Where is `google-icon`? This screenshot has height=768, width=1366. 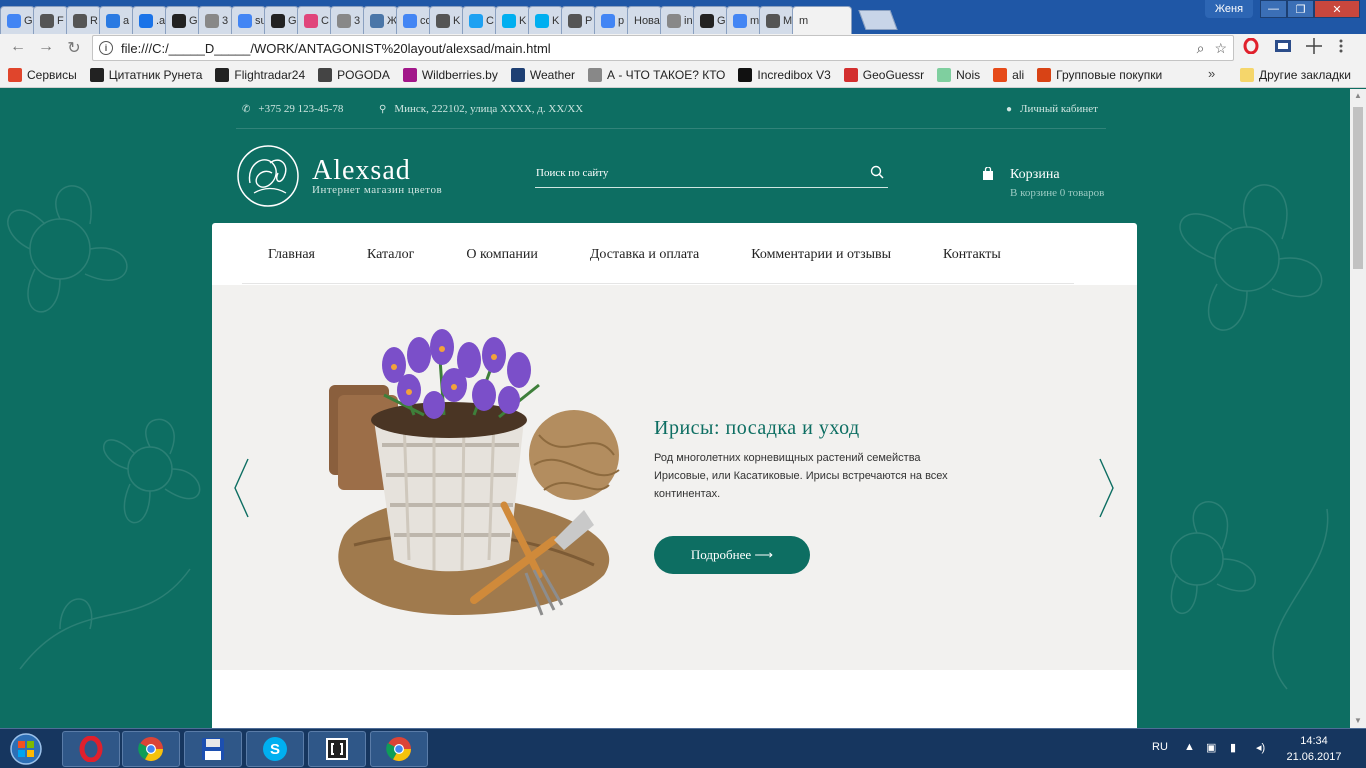
google-icon is located at coordinates (245, 20).